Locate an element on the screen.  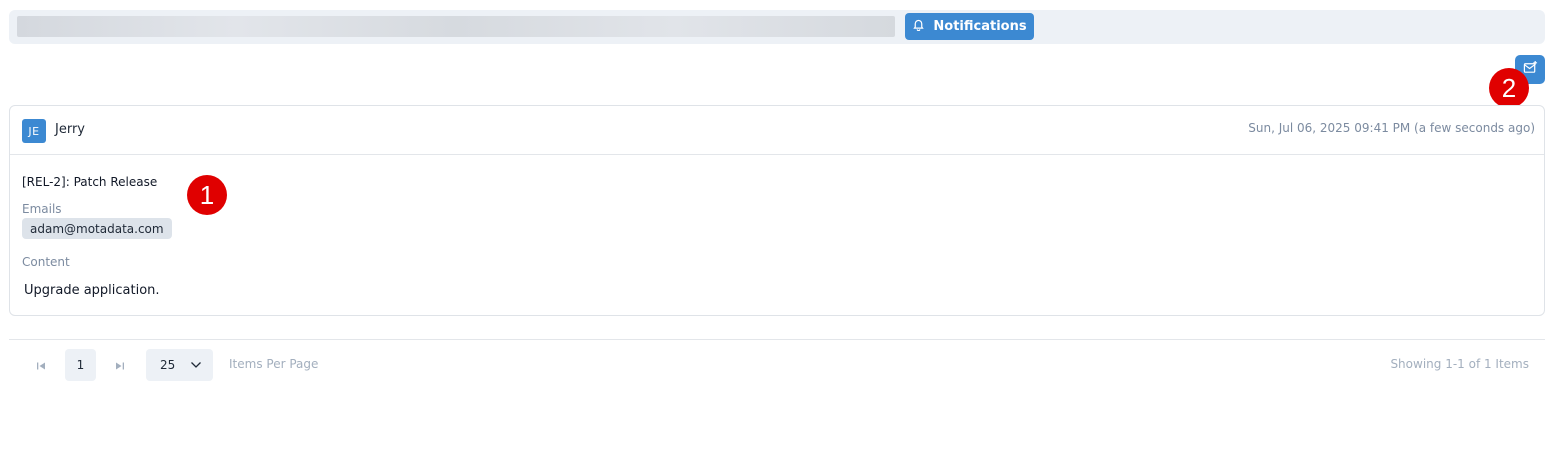
annotation-marker-1: 1 is located at coordinates (207, 195).